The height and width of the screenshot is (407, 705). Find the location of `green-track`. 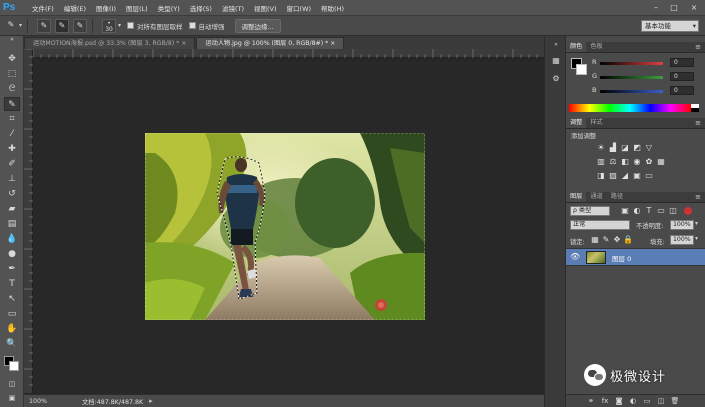

green-track is located at coordinates (631, 77).